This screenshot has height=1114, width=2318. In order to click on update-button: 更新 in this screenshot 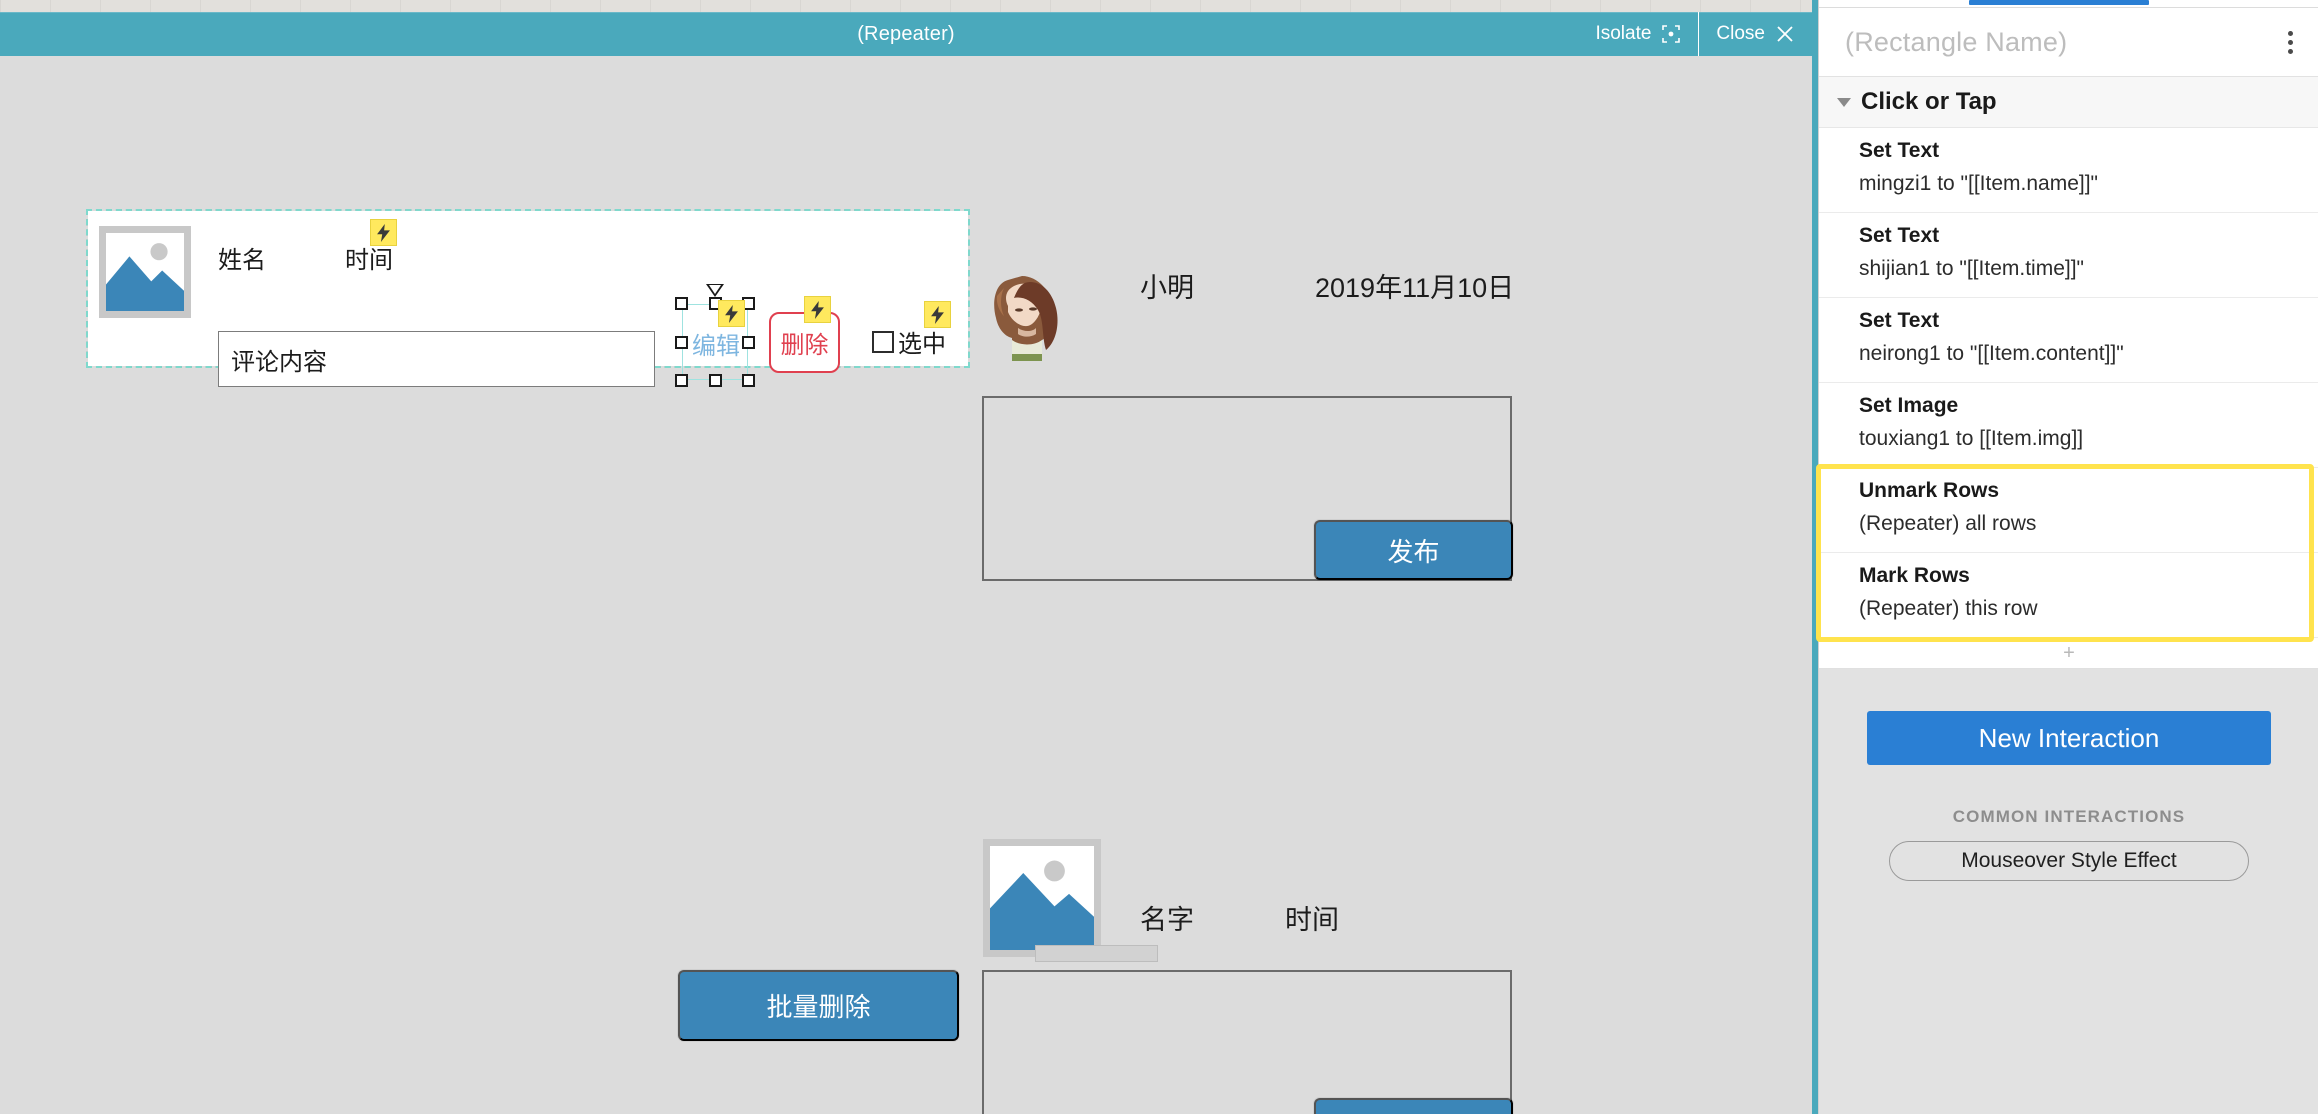, I will do `click(1413, 1106)`.